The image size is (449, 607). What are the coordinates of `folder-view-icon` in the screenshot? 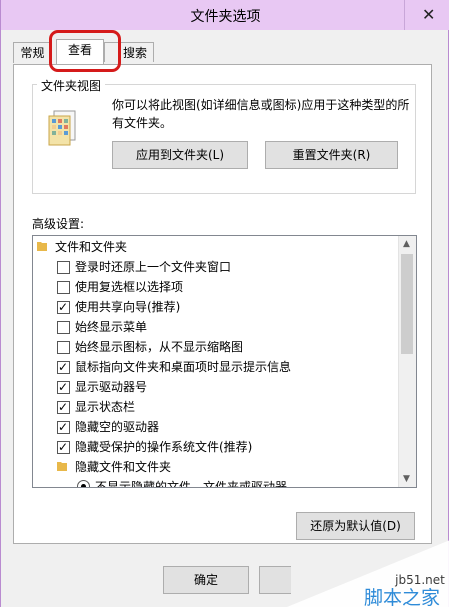 It's located at (62, 128).